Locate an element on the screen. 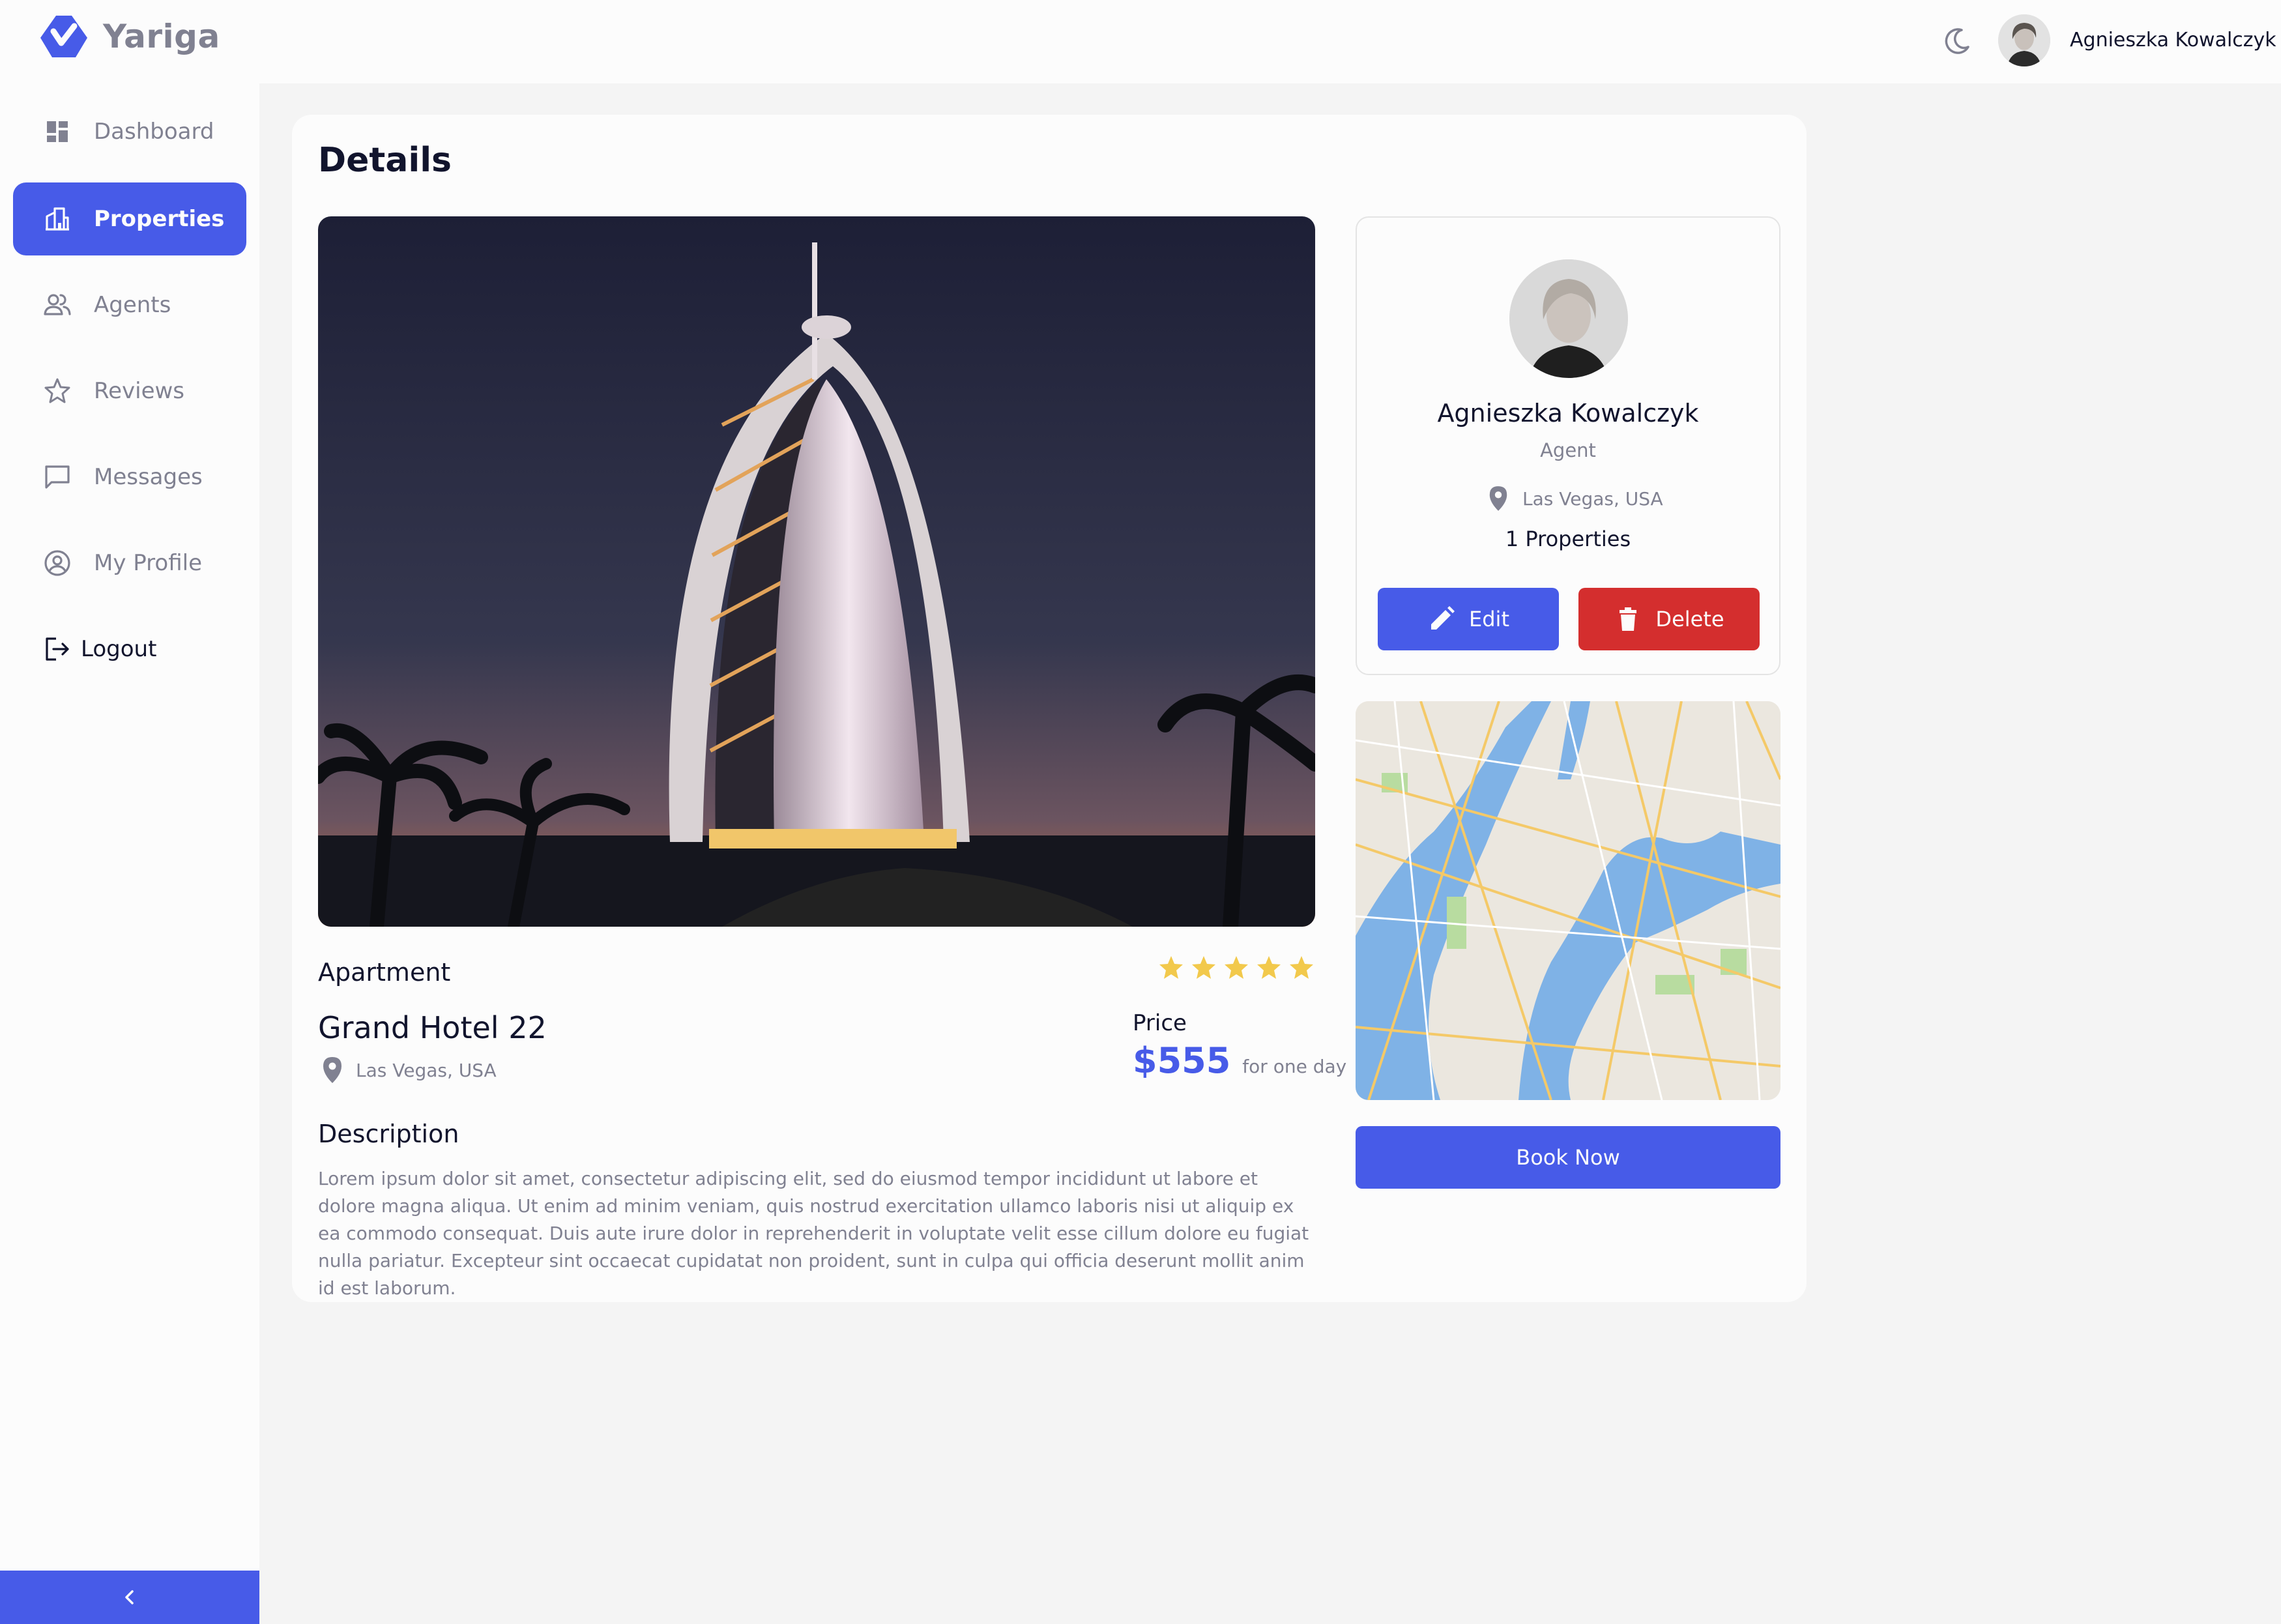 Image resolution: width=2281 pixels, height=1624 pixels. sidebar-item-label: Dashboard is located at coordinates (154, 132).